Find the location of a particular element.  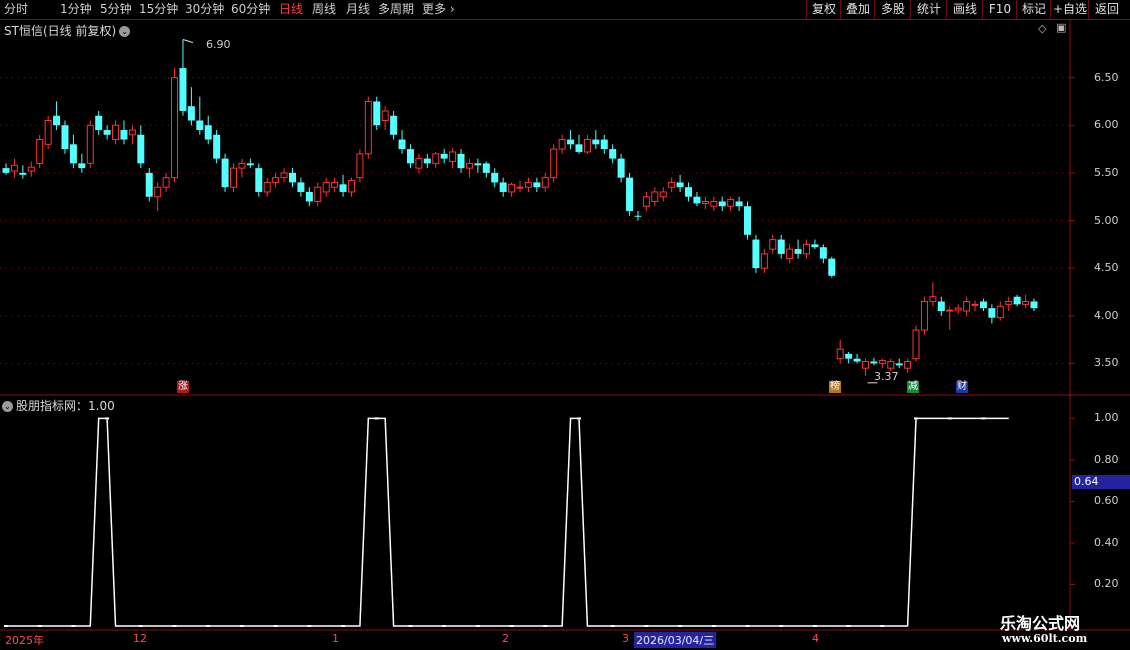

marker-cai: 财 is located at coordinates (962, 387).